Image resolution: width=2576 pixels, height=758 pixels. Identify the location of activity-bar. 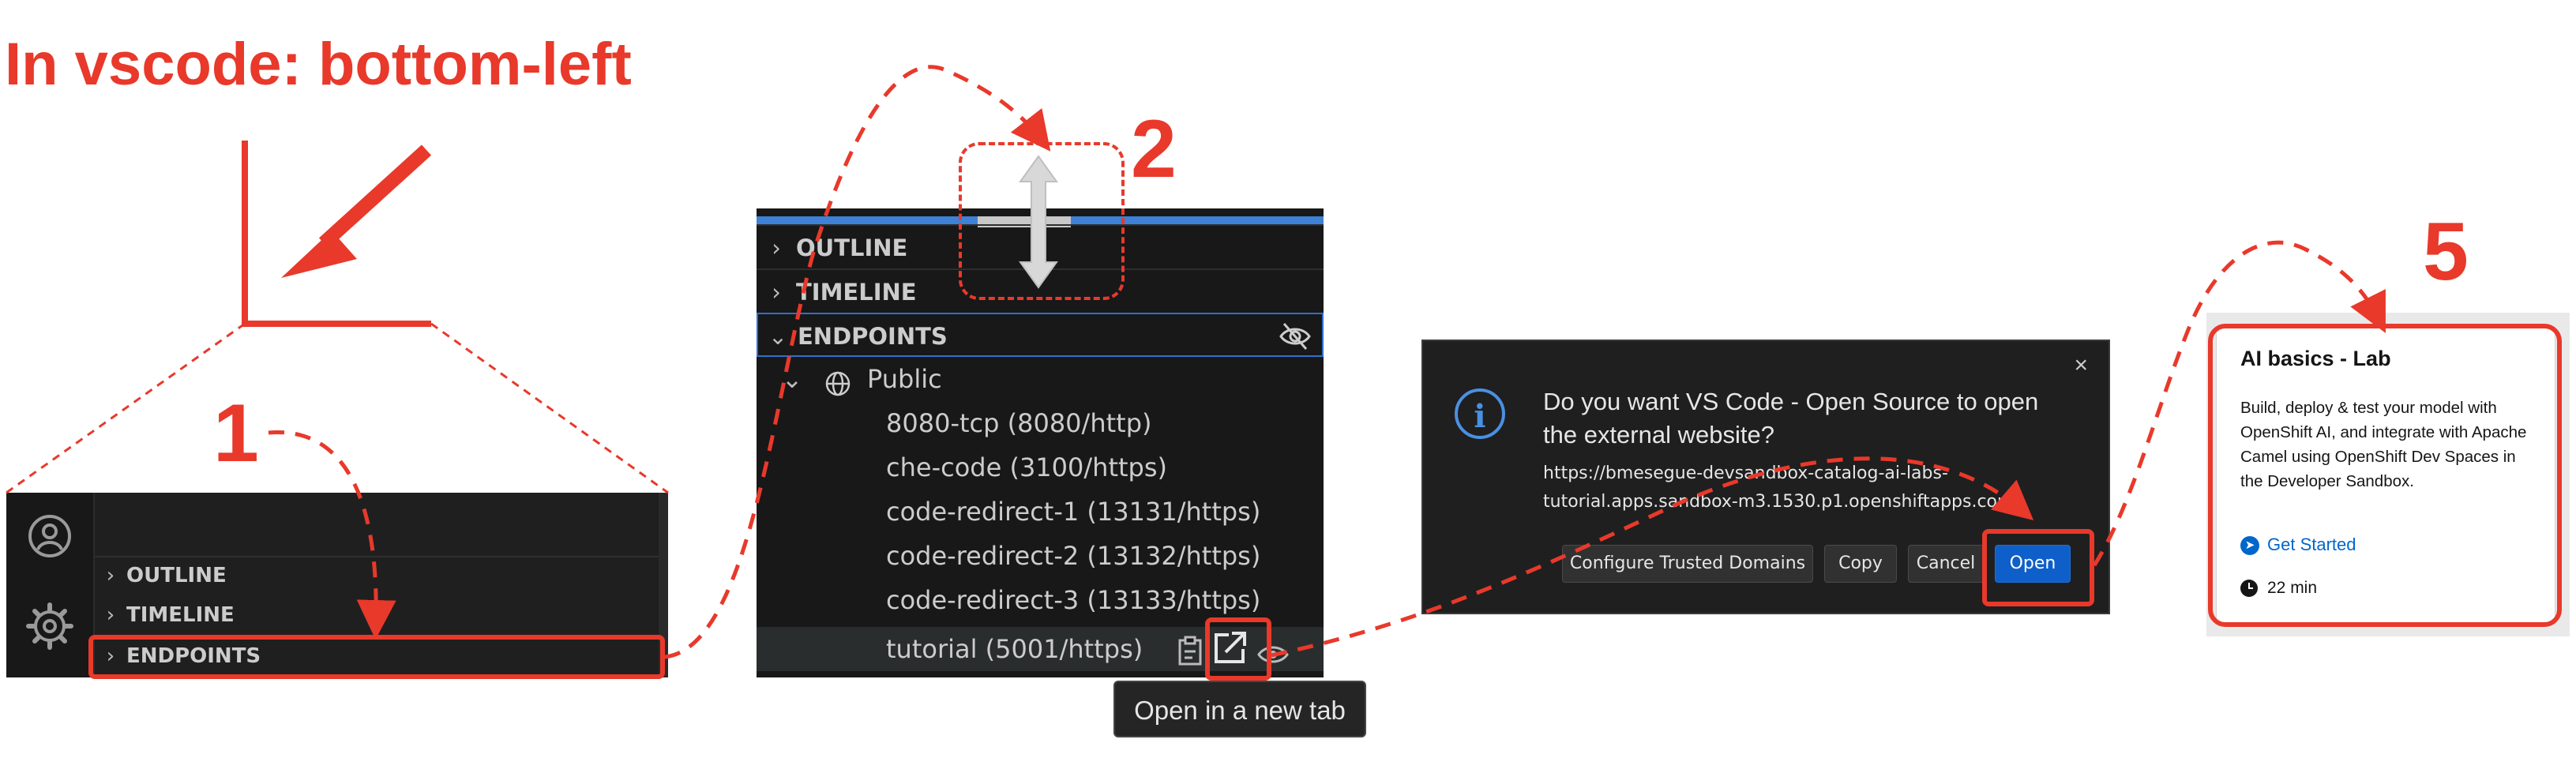
(50, 585).